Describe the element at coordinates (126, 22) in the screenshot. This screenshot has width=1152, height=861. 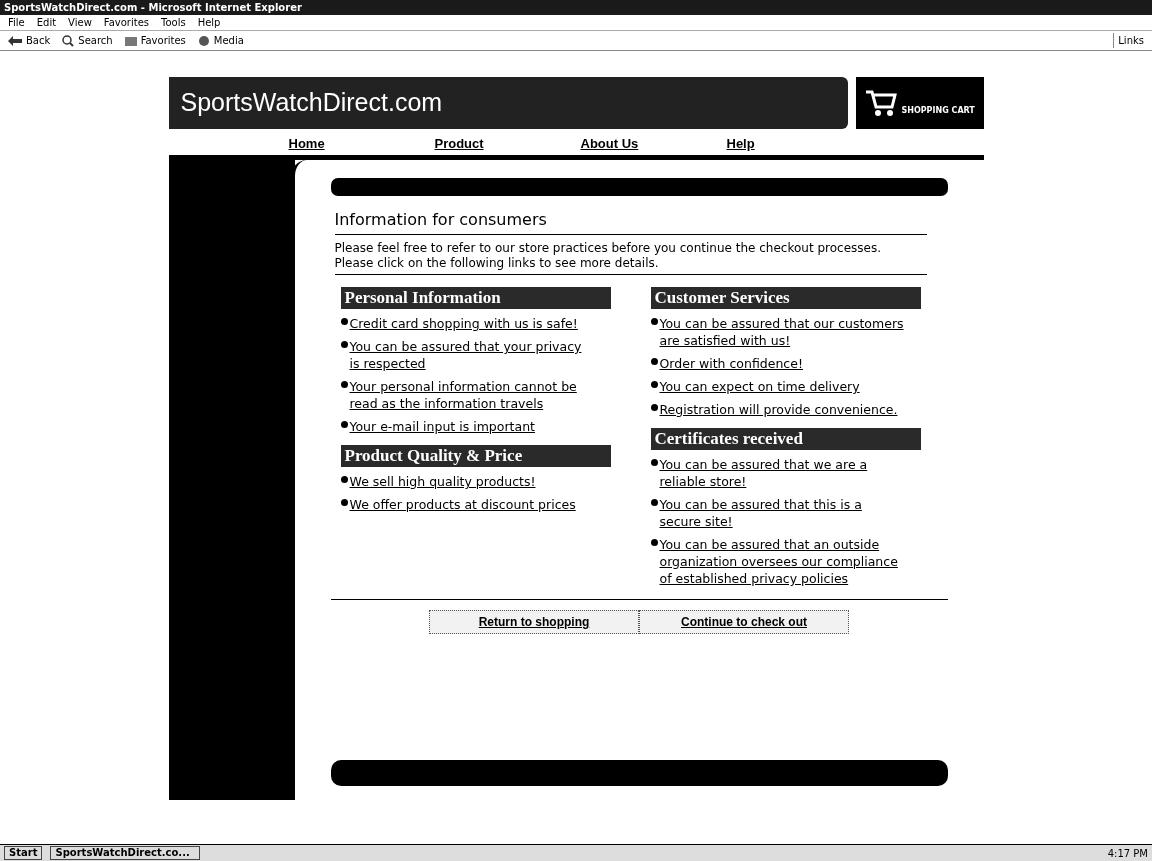
I see `menu-item: Favorites` at that location.